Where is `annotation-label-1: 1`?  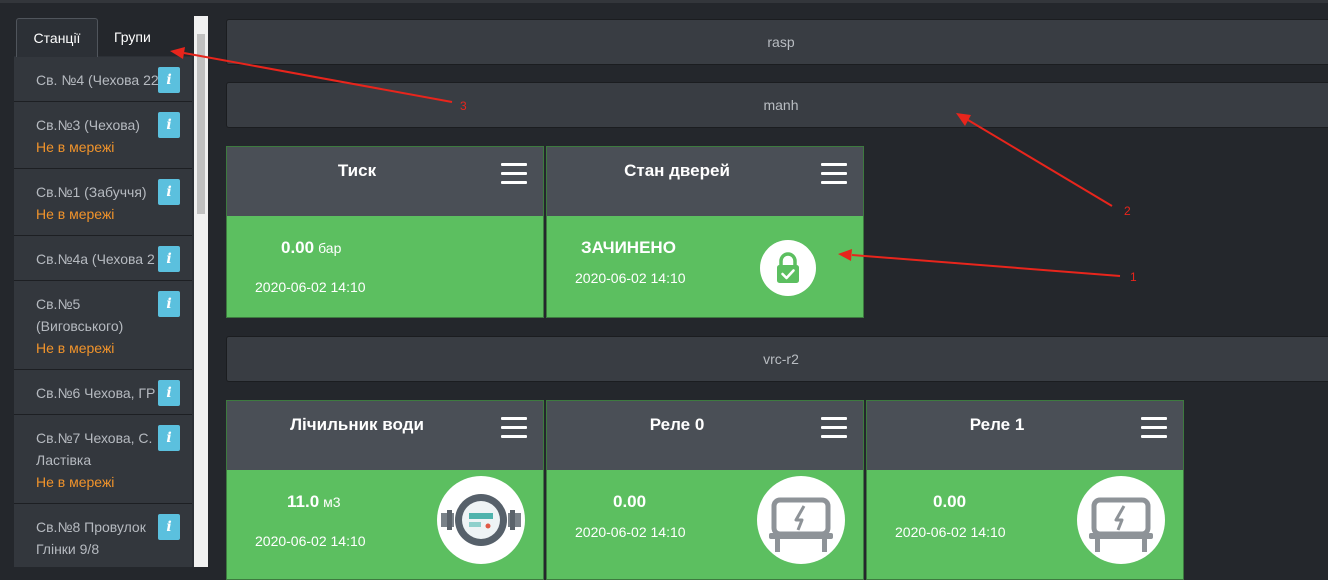
annotation-label-1: 1 is located at coordinates (1133, 277).